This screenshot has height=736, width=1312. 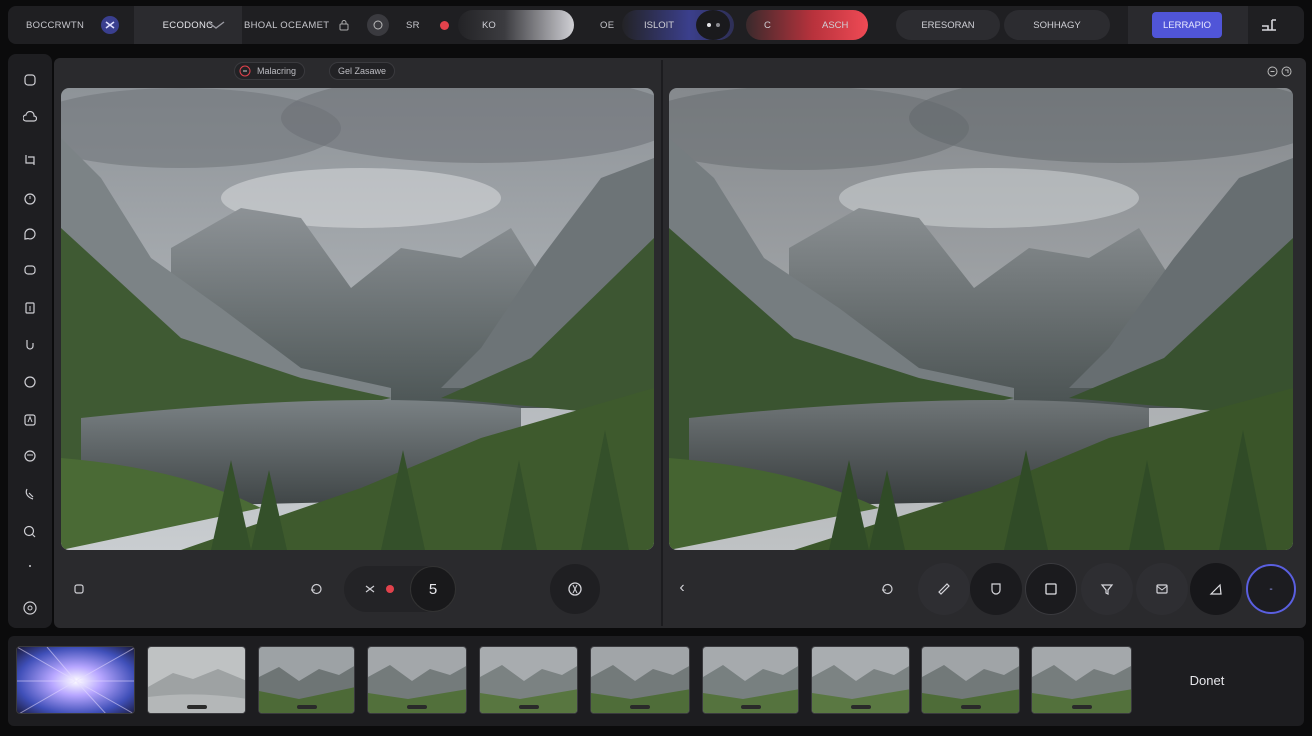 I want to click on info-chip: Gel Zasawe, so click(x=362, y=71).